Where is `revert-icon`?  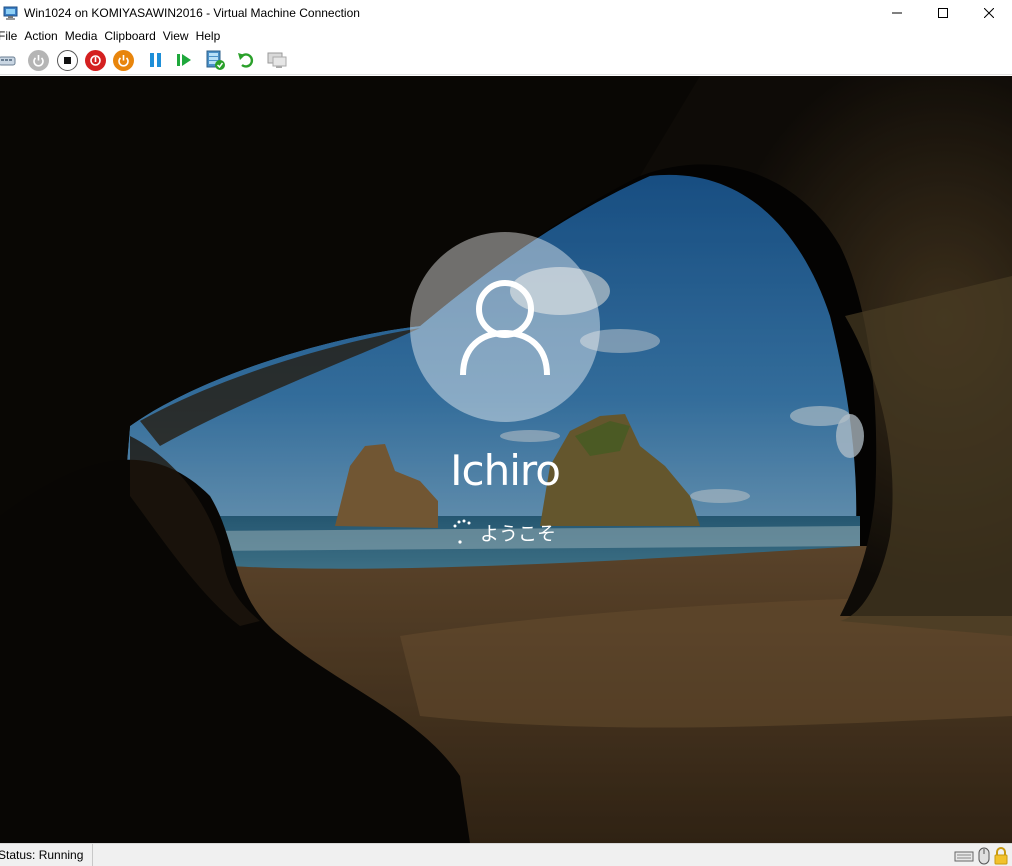 revert-icon is located at coordinates (246, 60).